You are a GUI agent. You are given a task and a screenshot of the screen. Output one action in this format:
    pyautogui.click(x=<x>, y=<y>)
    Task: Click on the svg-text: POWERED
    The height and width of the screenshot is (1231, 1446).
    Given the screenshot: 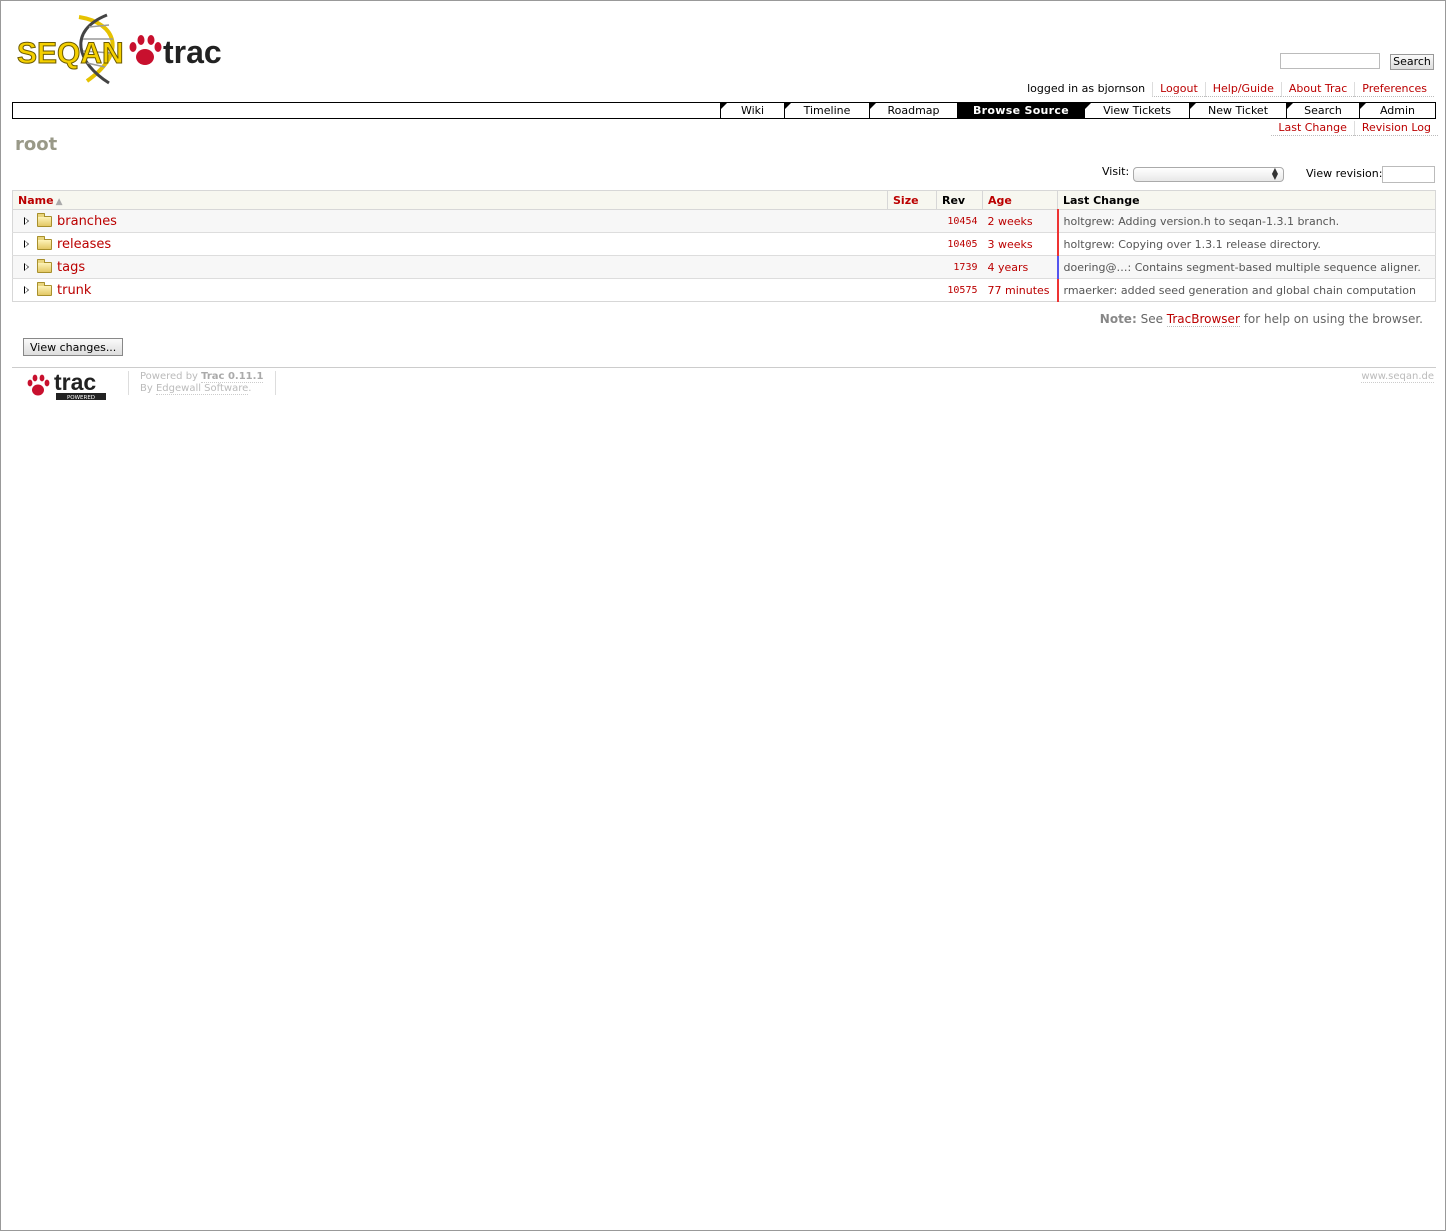 What is the action you would take?
    pyautogui.click(x=81, y=398)
    